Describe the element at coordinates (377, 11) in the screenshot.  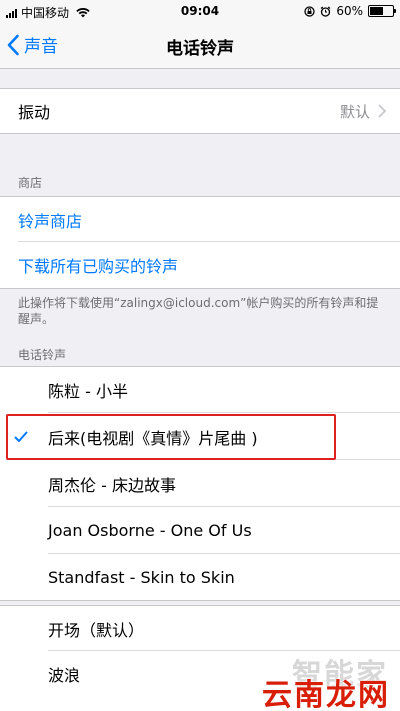
I see `battery-level` at that location.